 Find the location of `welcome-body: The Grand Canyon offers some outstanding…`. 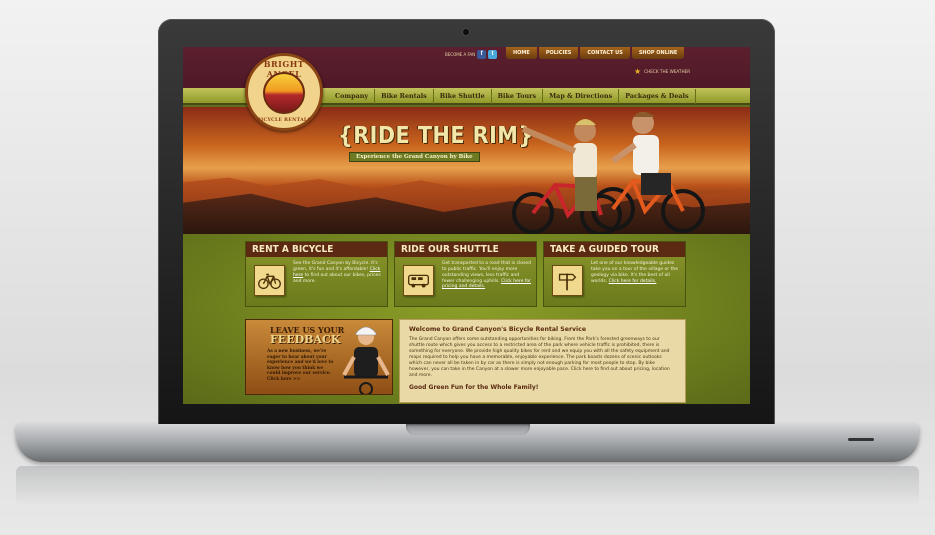

welcome-body: The Grand Canyon offers some outstanding… is located at coordinates (539, 358).